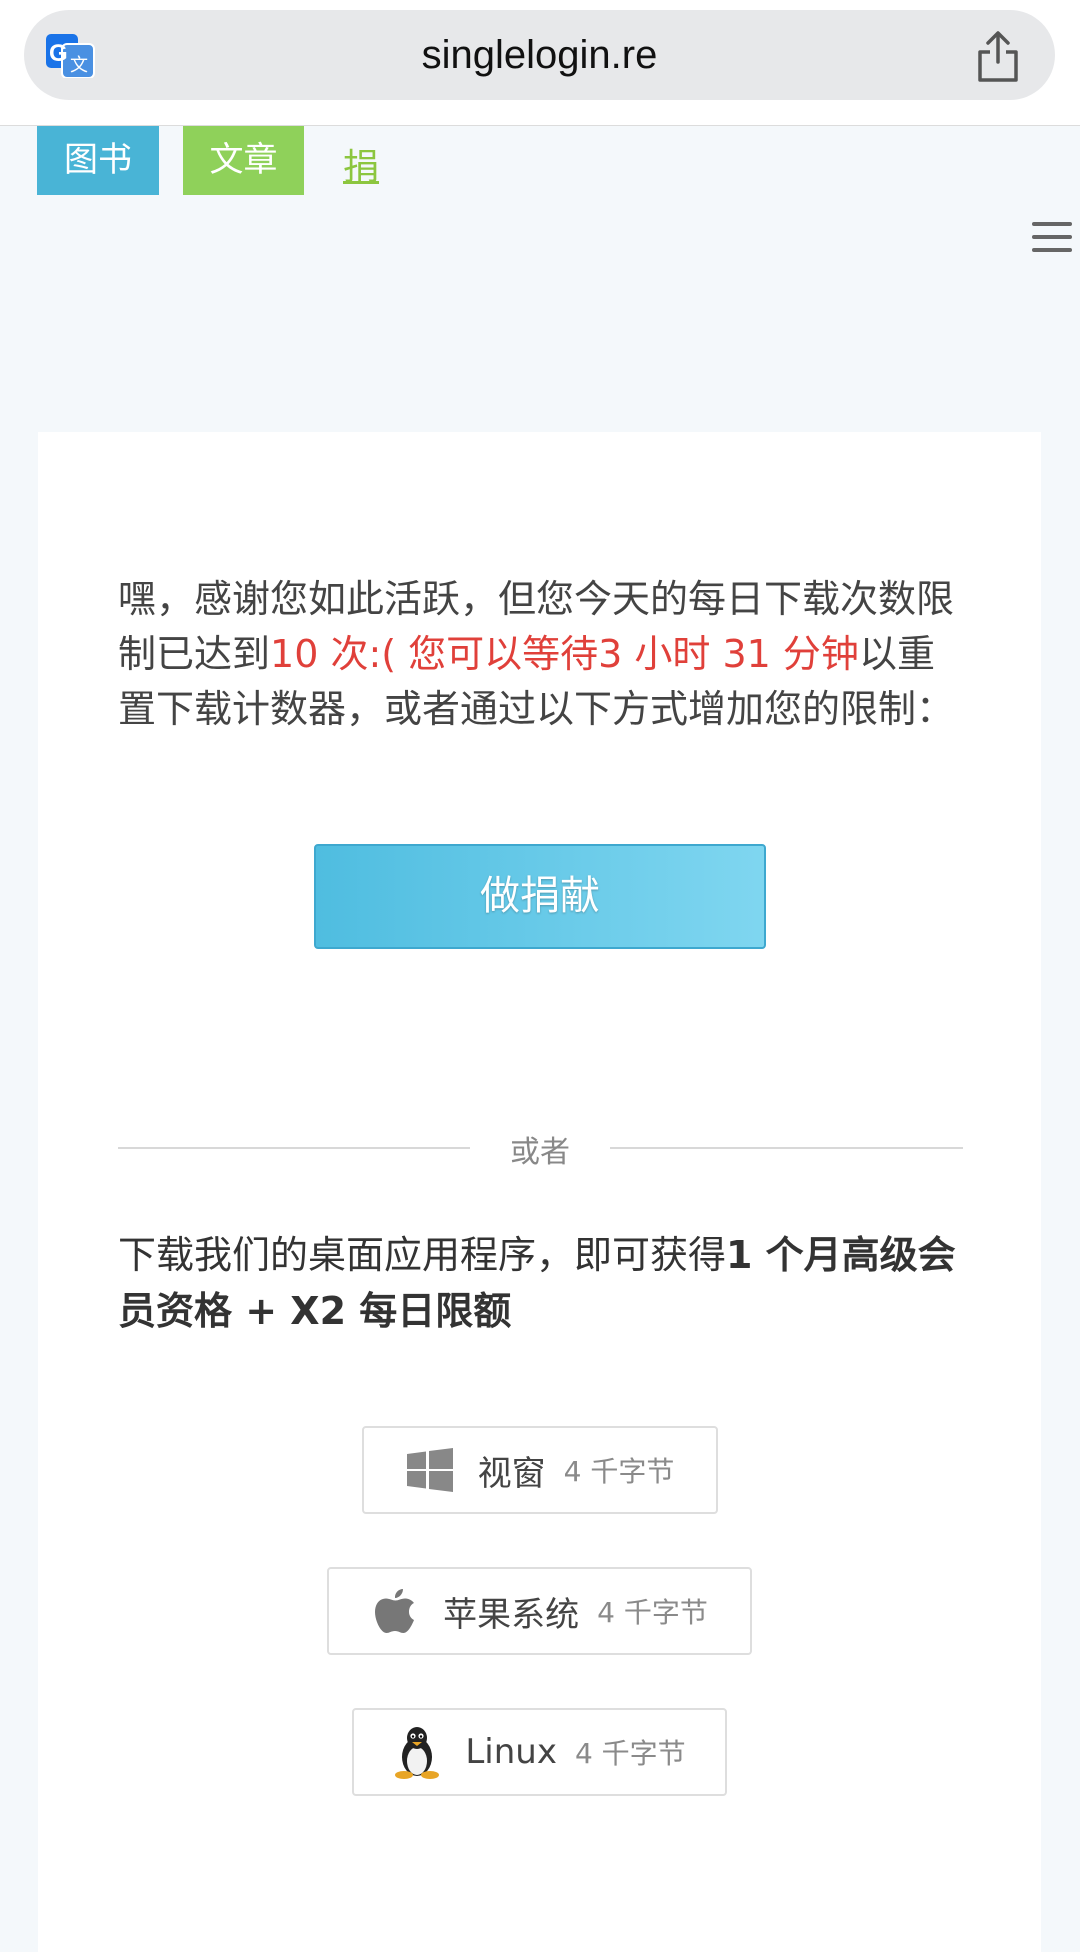 The height and width of the screenshot is (1952, 1080). I want to click on nav-donate-link: 捐, so click(361, 164).